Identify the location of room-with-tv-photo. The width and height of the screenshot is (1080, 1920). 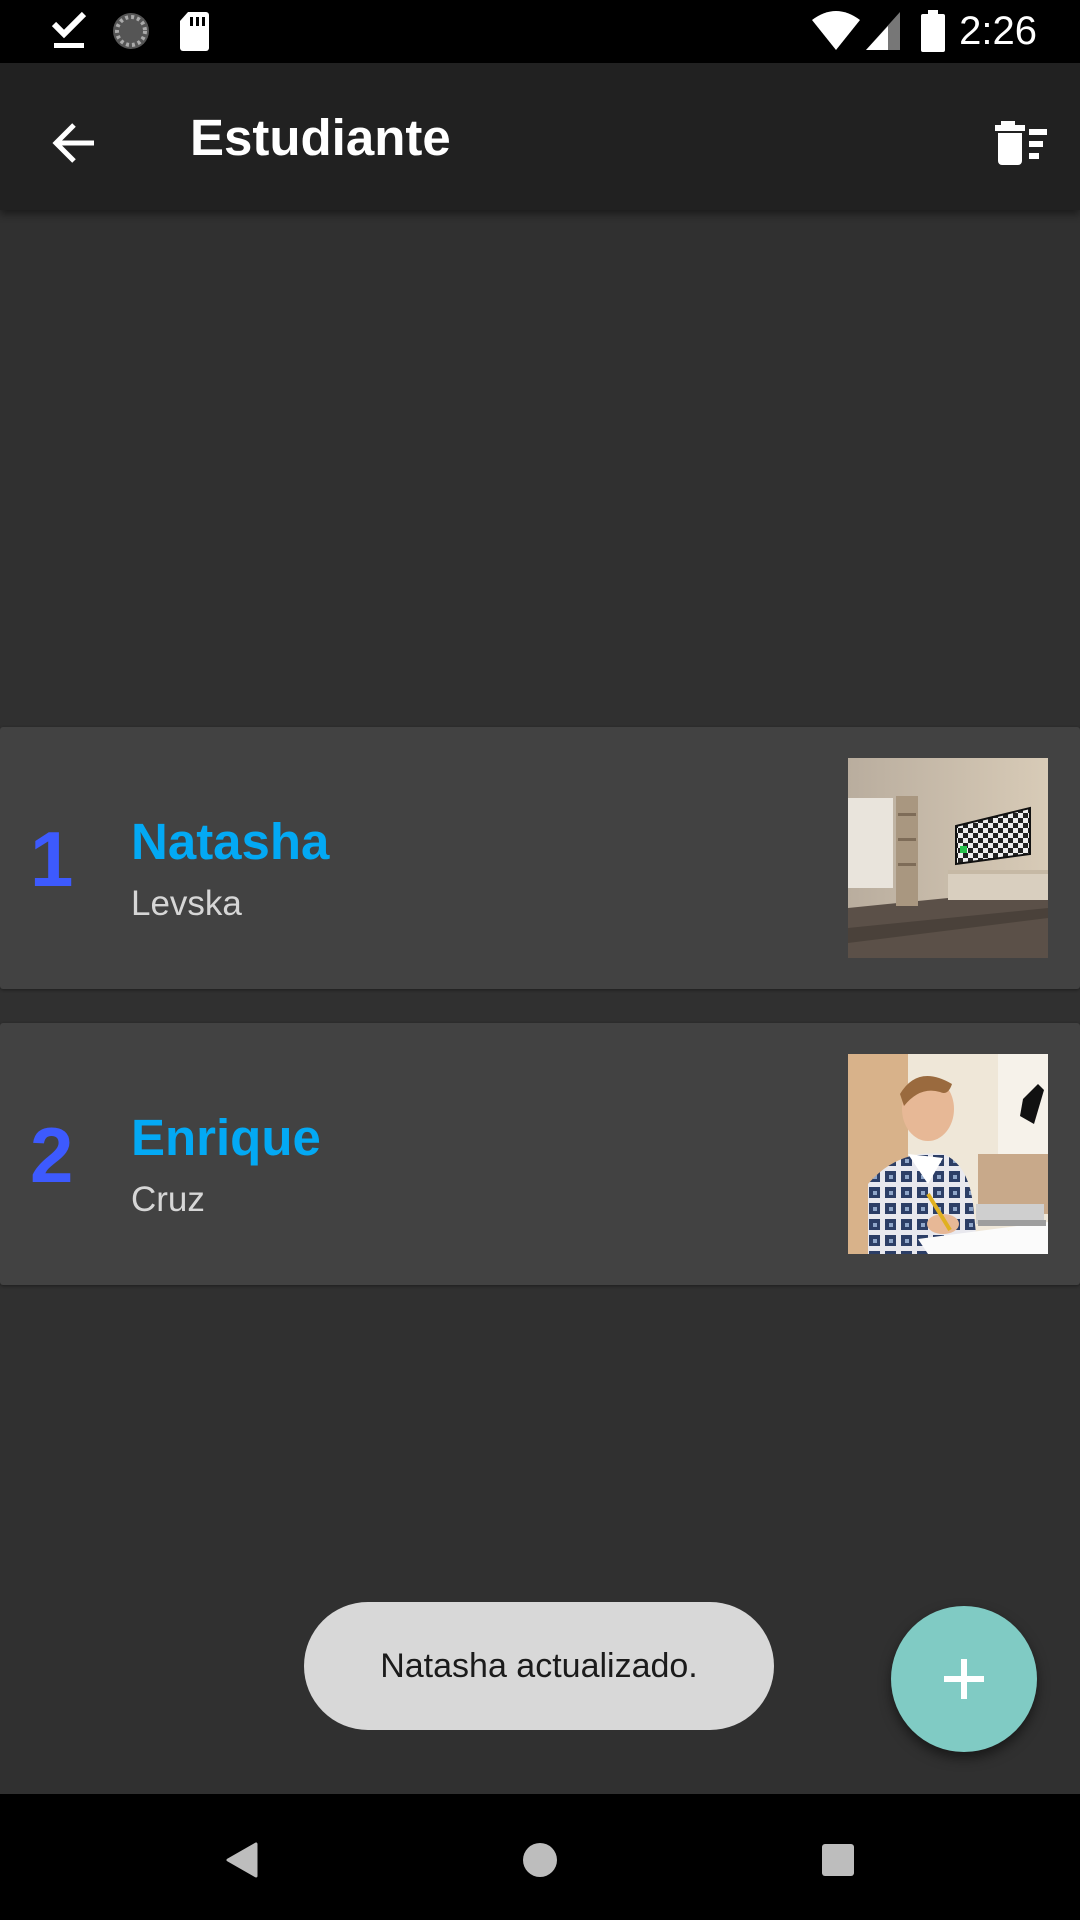
(948, 858).